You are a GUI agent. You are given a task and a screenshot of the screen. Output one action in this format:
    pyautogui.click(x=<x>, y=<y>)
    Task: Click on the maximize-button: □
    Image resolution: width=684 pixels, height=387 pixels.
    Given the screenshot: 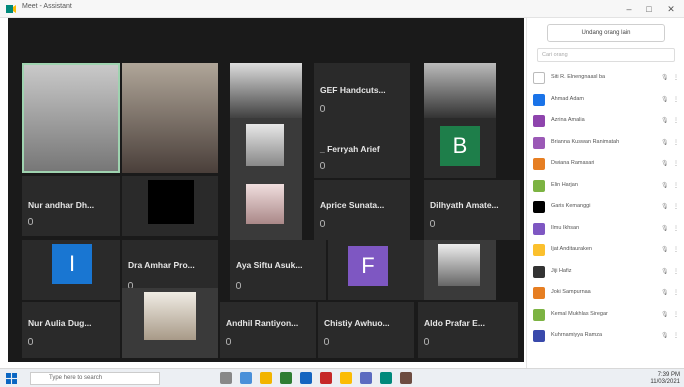 What is the action you would take?
    pyautogui.click(x=649, y=9)
    